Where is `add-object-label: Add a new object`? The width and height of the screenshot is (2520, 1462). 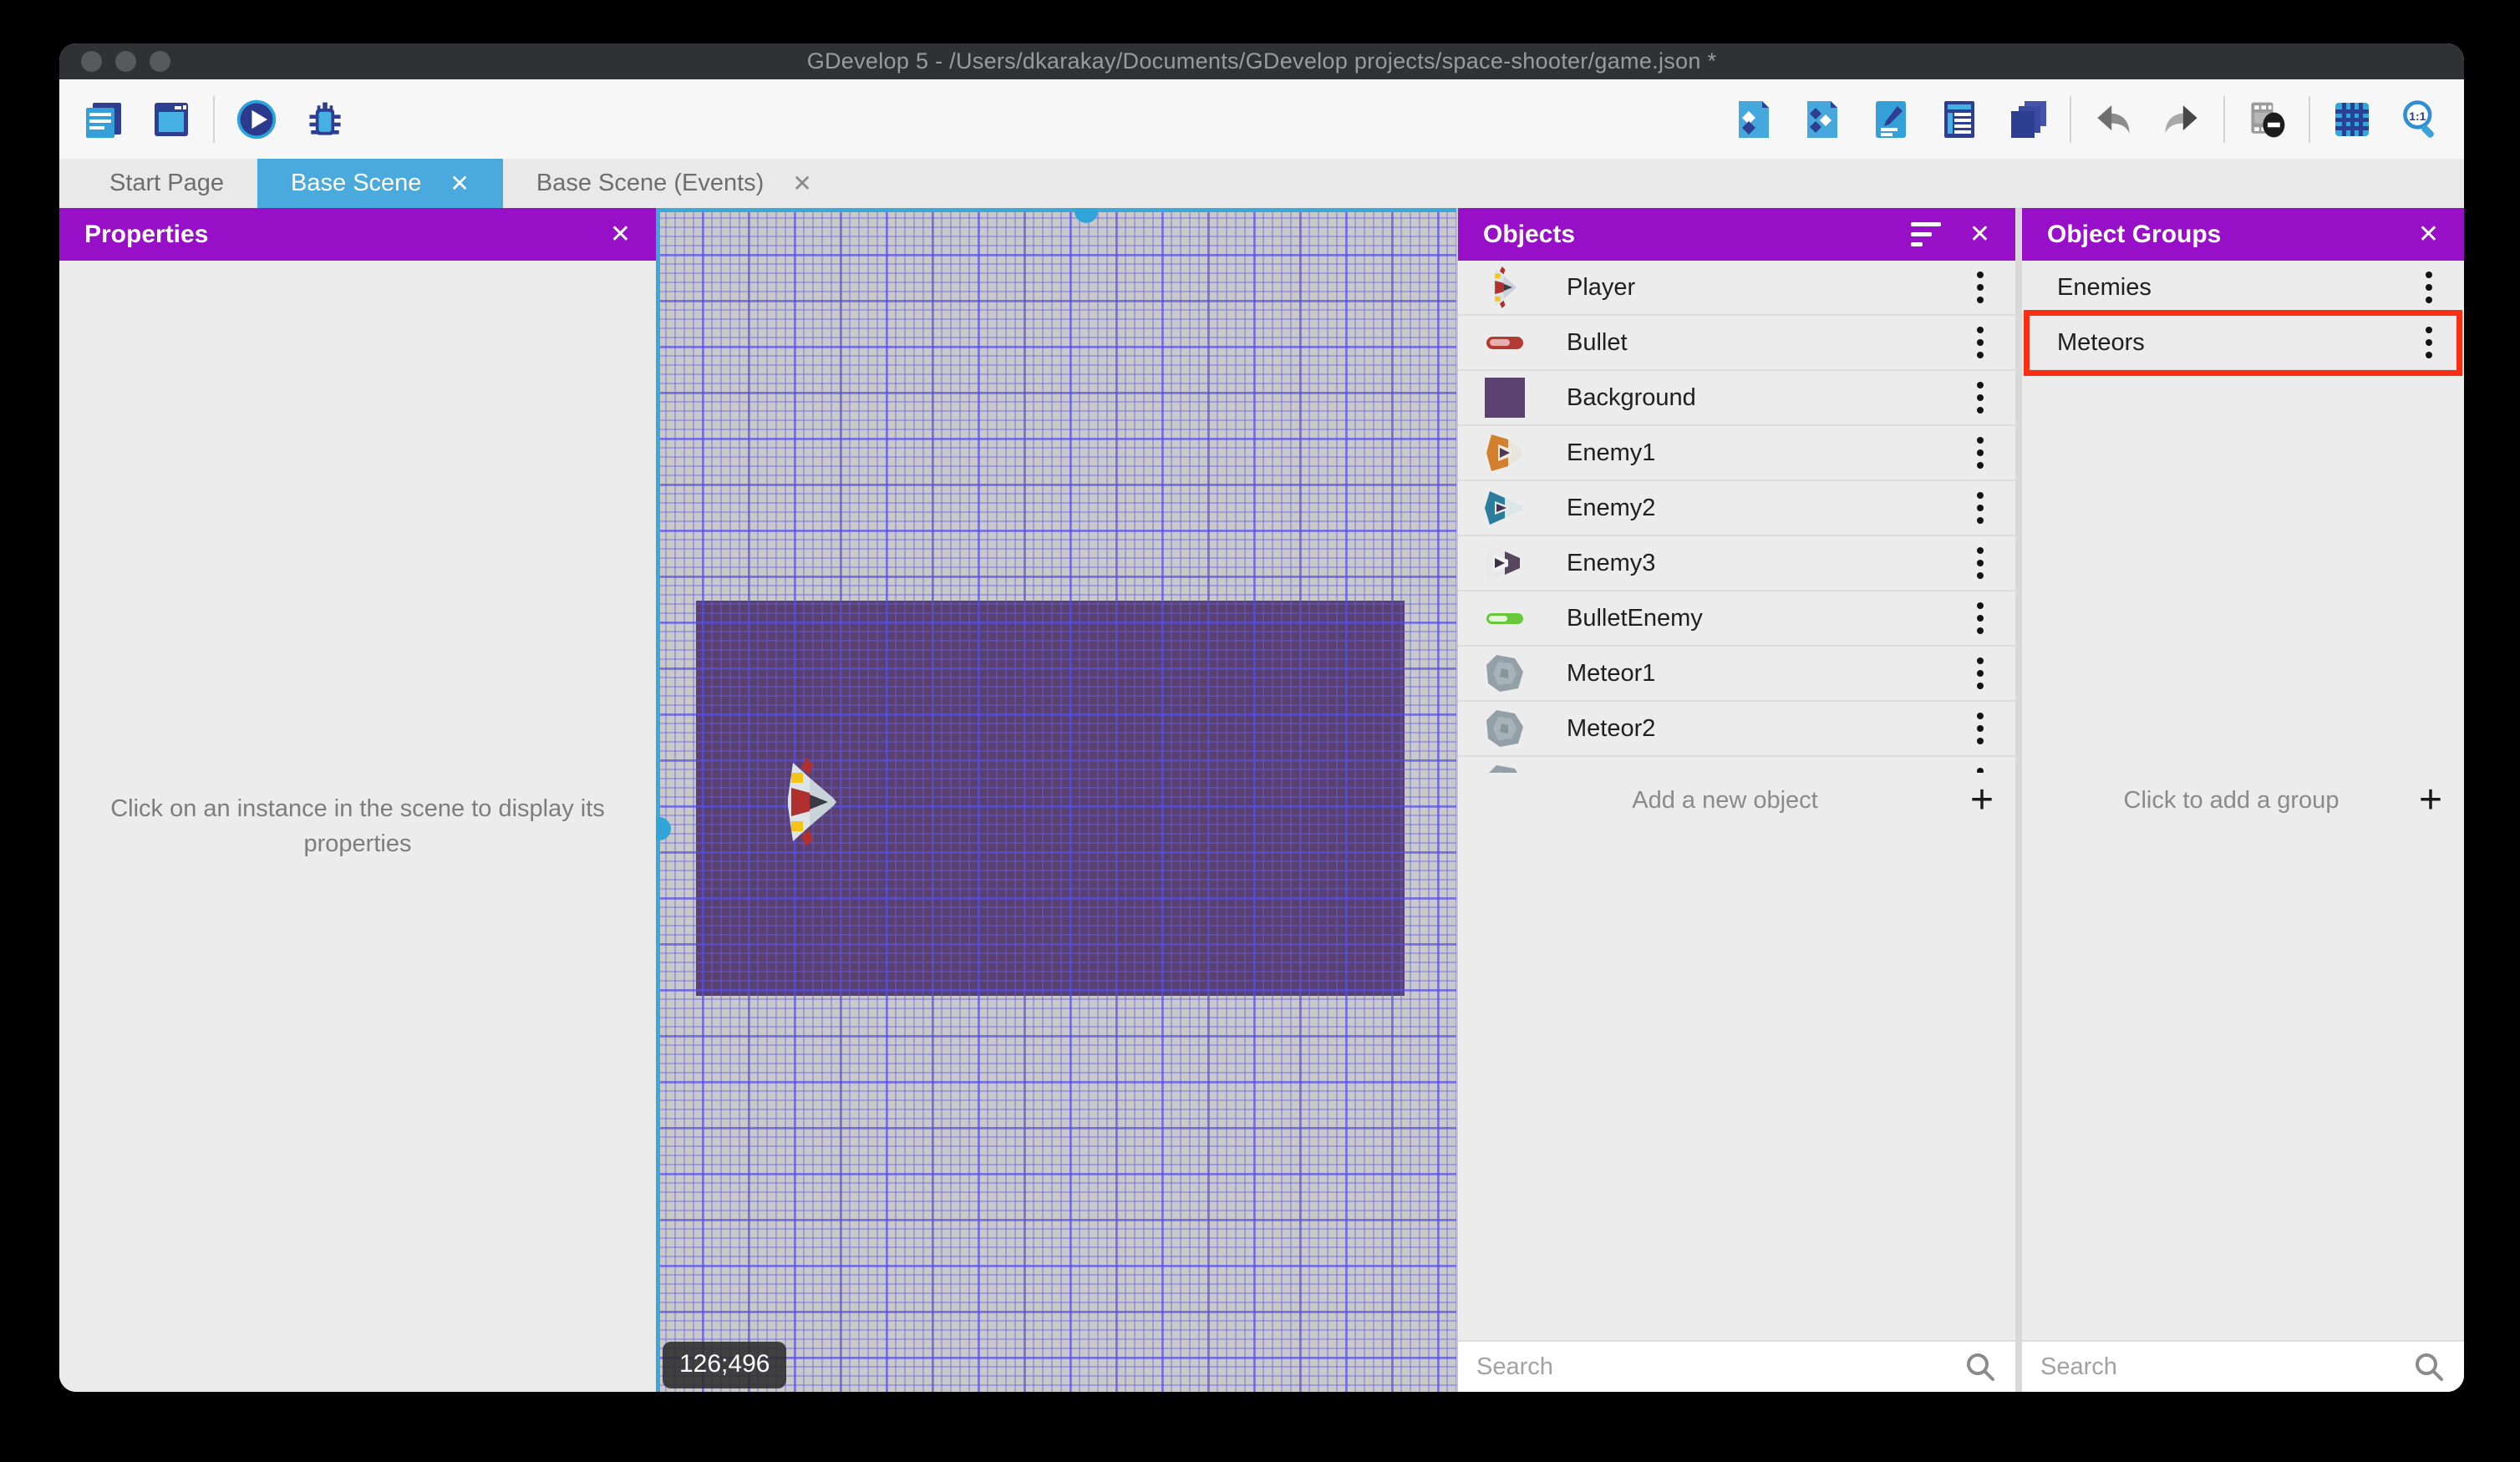
add-object-label: Add a new object is located at coordinates (1725, 800).